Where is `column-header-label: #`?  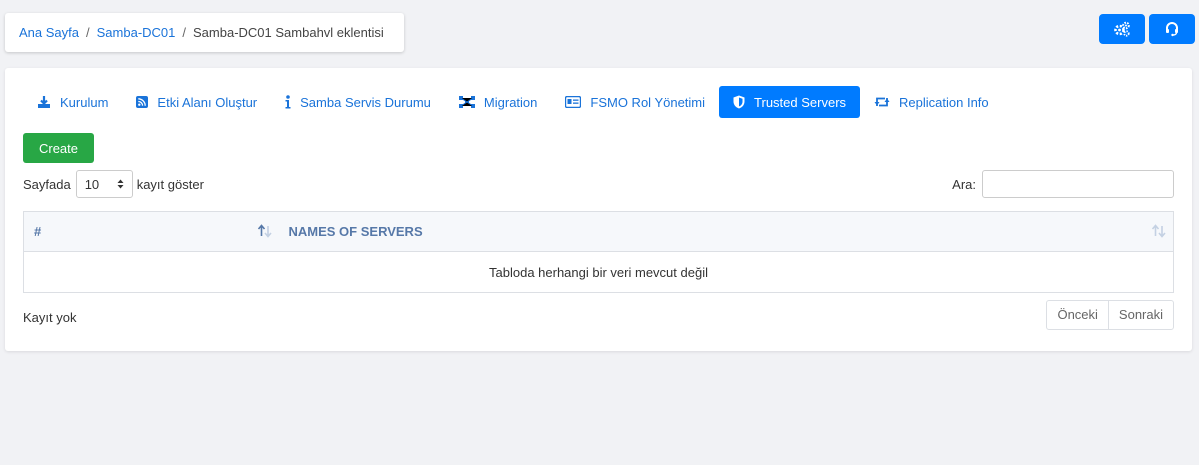 column-header-label: # is located at coordinates (38, 231).